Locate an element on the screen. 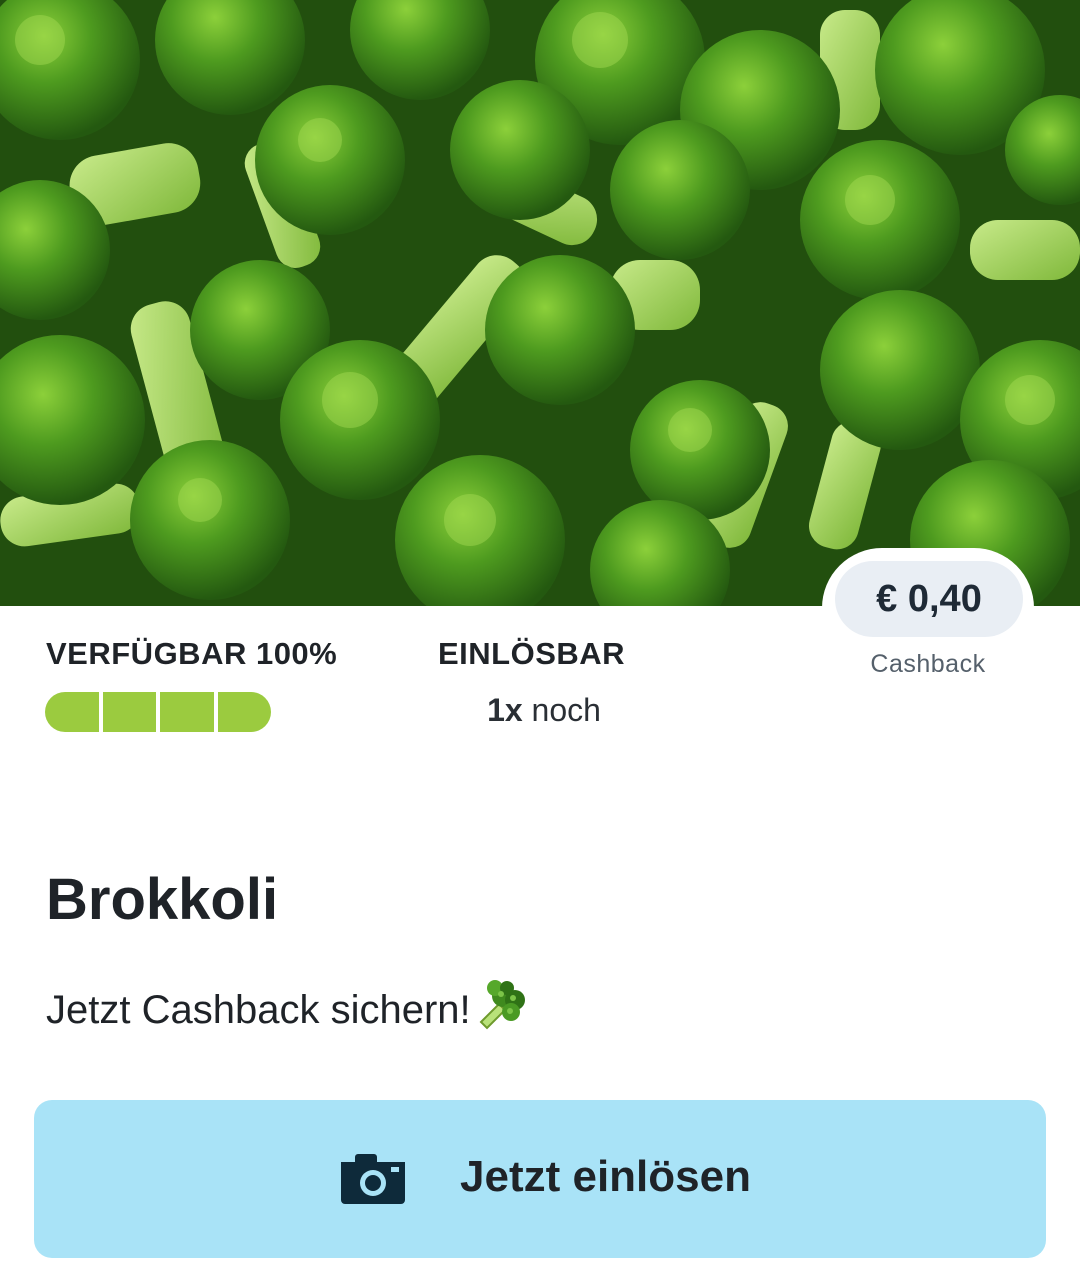 Image resolution: width=1080 pixels, height=1261 pixels. redeemable-count-value: 1x is located at coordinates (505, 710).